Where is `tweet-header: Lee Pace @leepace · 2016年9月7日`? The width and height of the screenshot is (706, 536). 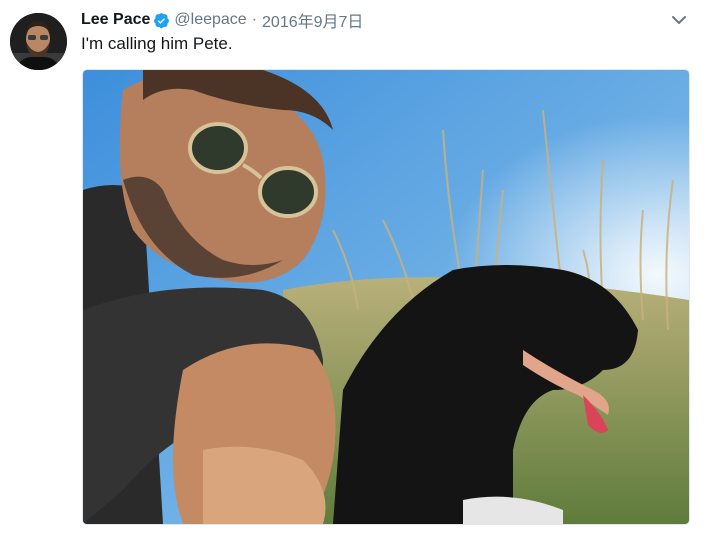 tweet-header: Lee Pace @leepace · 2016年9月7日 is located at coordinates (373, 20).